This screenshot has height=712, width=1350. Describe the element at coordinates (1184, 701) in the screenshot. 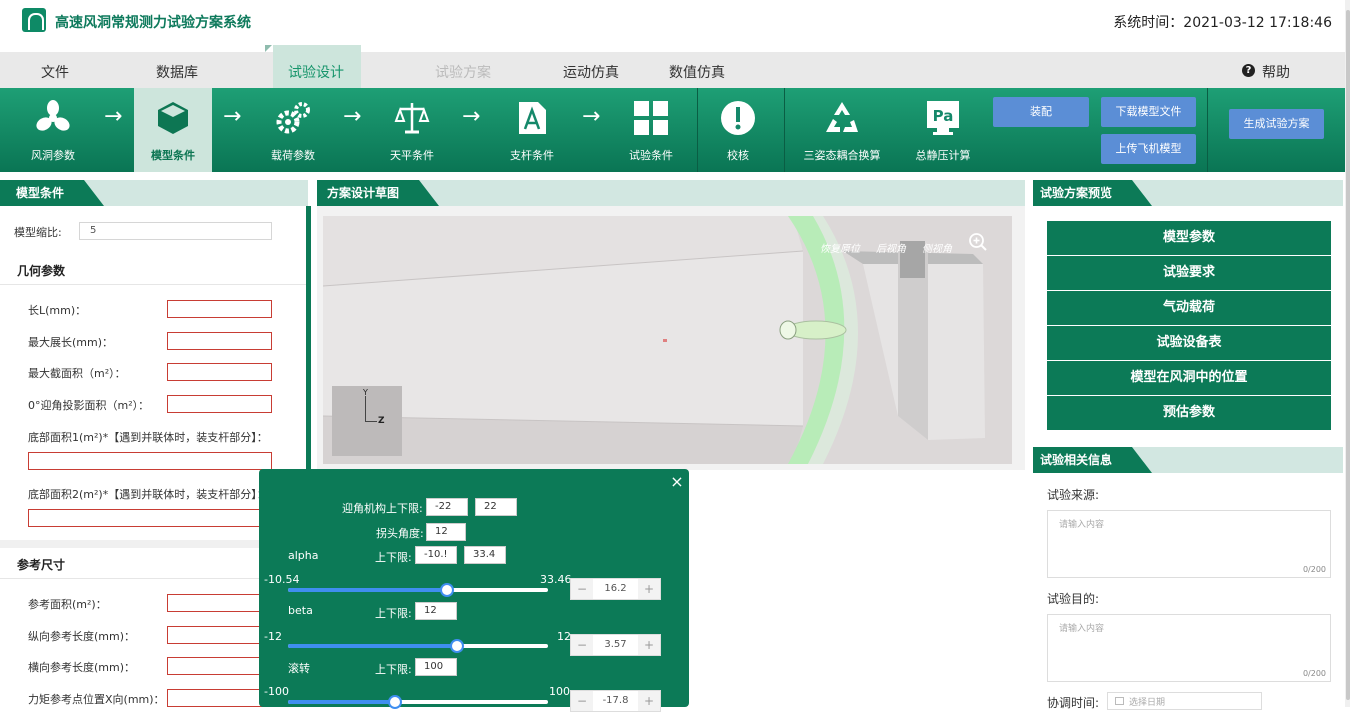

I see `date-picker: 选择日期` at that location.